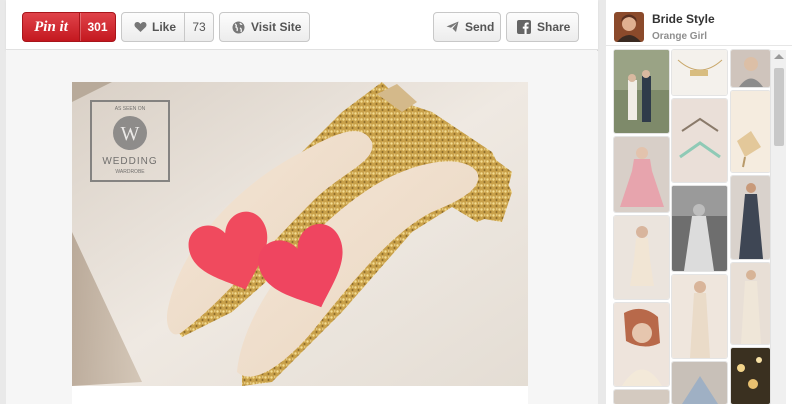 This screenshot has height=404, width=792. What do you see at coordinates (130, 134) in the screenshot?
I see `svg-text: W` at bounding box center [130, 134].